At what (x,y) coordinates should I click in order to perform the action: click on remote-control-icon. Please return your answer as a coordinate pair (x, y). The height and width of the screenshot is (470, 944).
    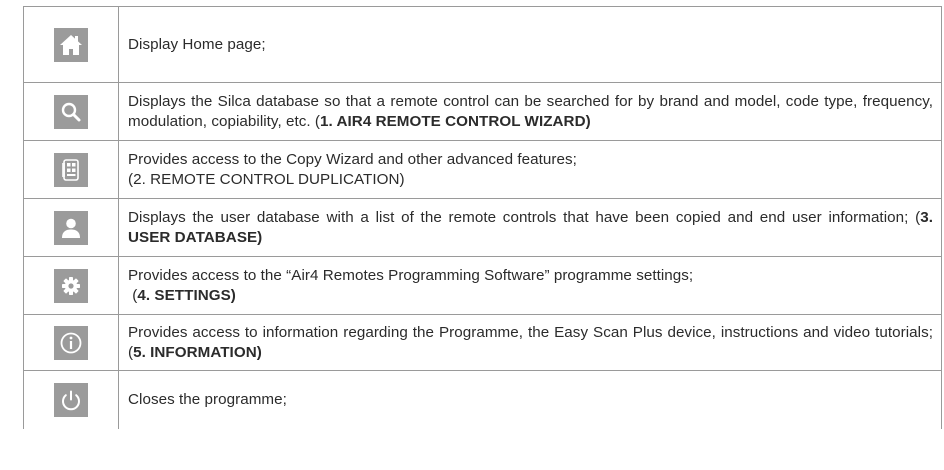
    Looking at the image, I should click on (71, 169).